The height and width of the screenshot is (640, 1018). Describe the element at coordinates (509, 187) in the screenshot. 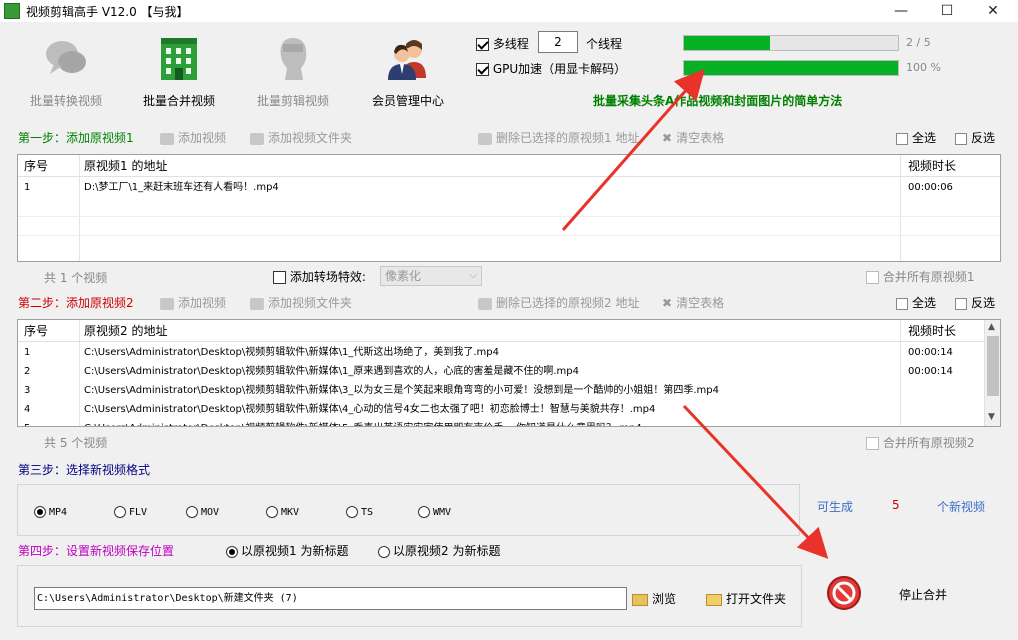

I see `table-row: 1 D:\梦工厂\1_来赶末班车还有人看吗！.mp4 00:00:06` at that location.